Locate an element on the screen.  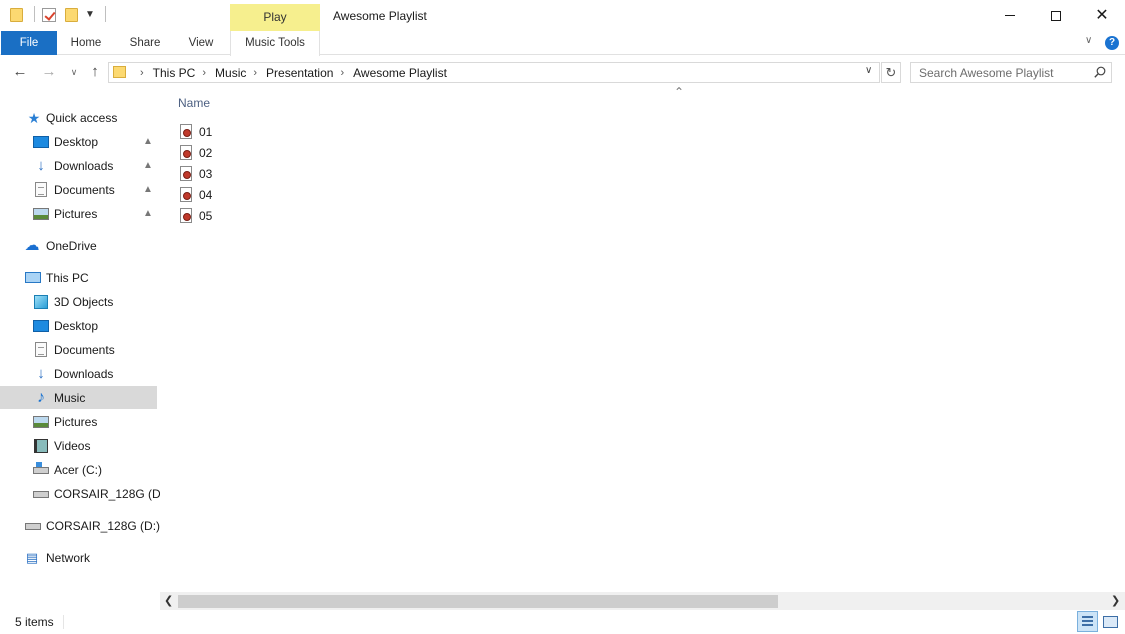
nav-item-acer-c: Acer (C:) is located at coordinates (78, 469).